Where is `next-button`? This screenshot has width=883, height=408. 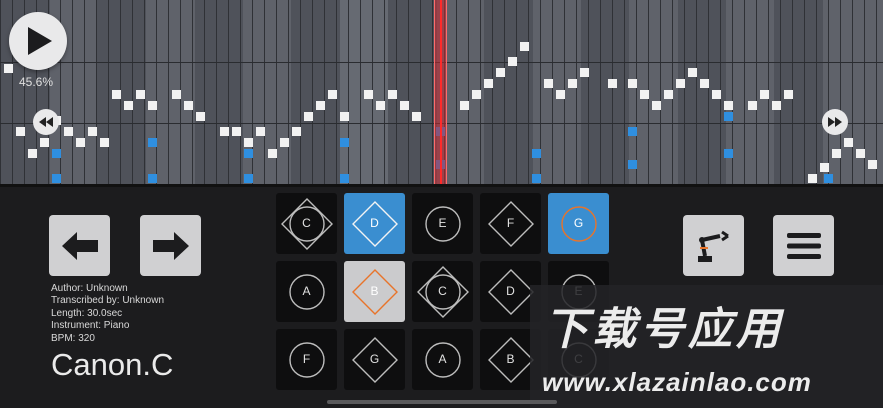
next-button is located at coordinates (170, 245).